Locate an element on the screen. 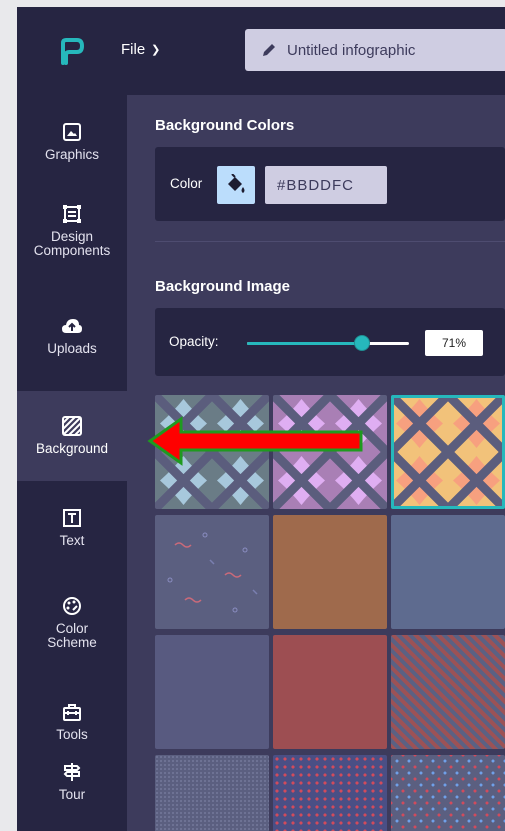  background-tile-red-dots is located at coordinates (330, 793).